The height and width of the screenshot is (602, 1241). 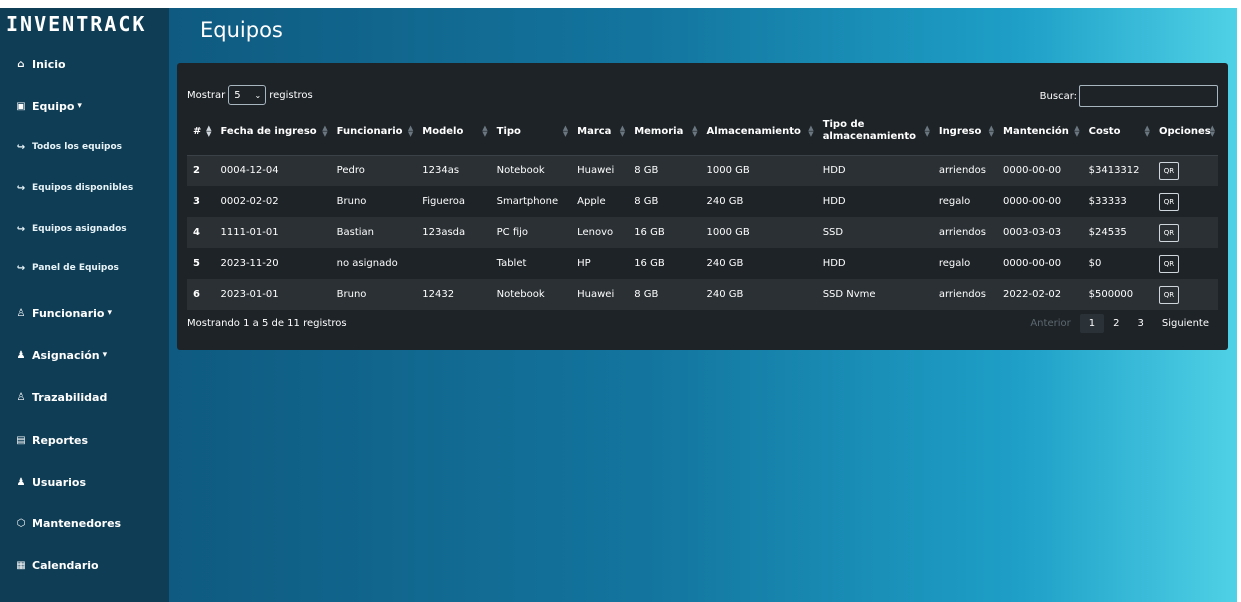 What do you see at coordinates (453, 232) in the screenshot?
I see `table-cell: 123asda` at bounding box center [453, 232].